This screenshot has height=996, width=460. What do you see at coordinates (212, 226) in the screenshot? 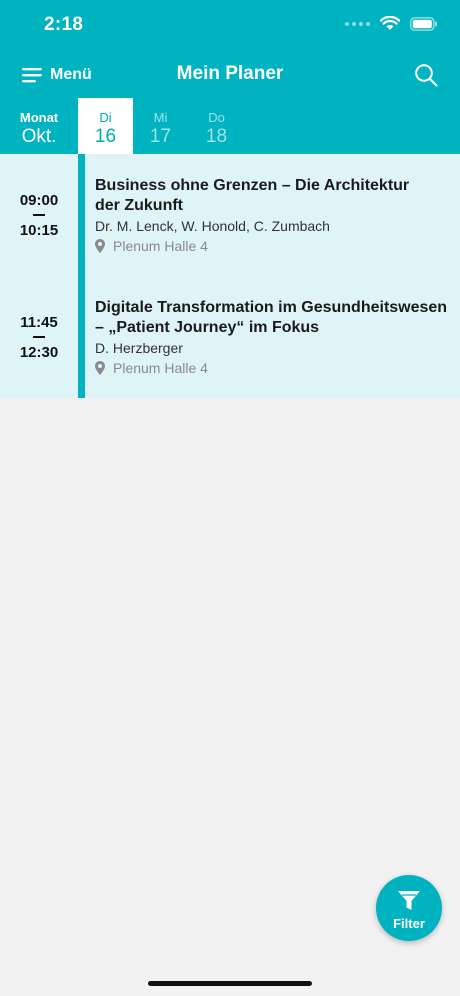
I see `session-speakers: Dr. M. Lenck, W. Honold, C. Zumbach` at bounding box center [212, 226].